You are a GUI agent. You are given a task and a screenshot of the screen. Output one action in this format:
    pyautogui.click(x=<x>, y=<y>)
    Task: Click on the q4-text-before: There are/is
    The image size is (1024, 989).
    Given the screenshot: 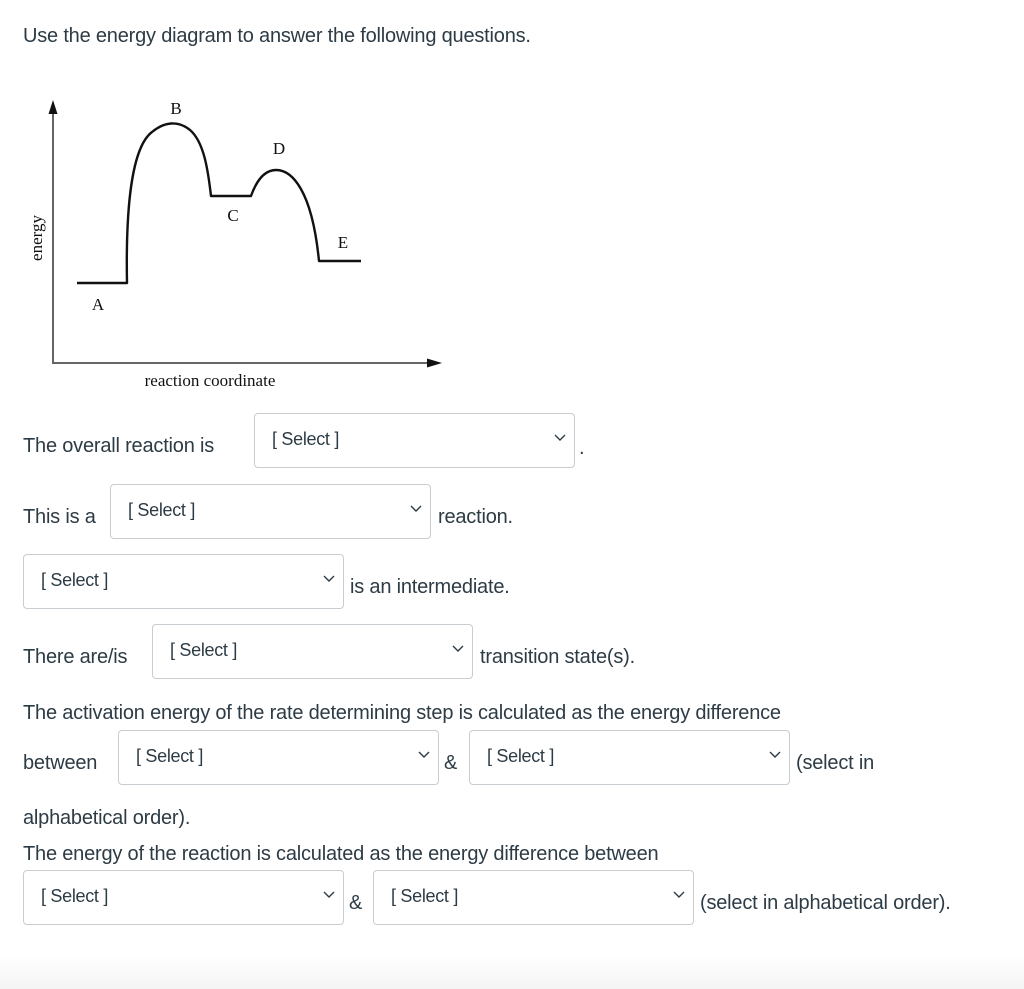 What is the action you would take?
    pyautogui.click(x=75, y=657)
    